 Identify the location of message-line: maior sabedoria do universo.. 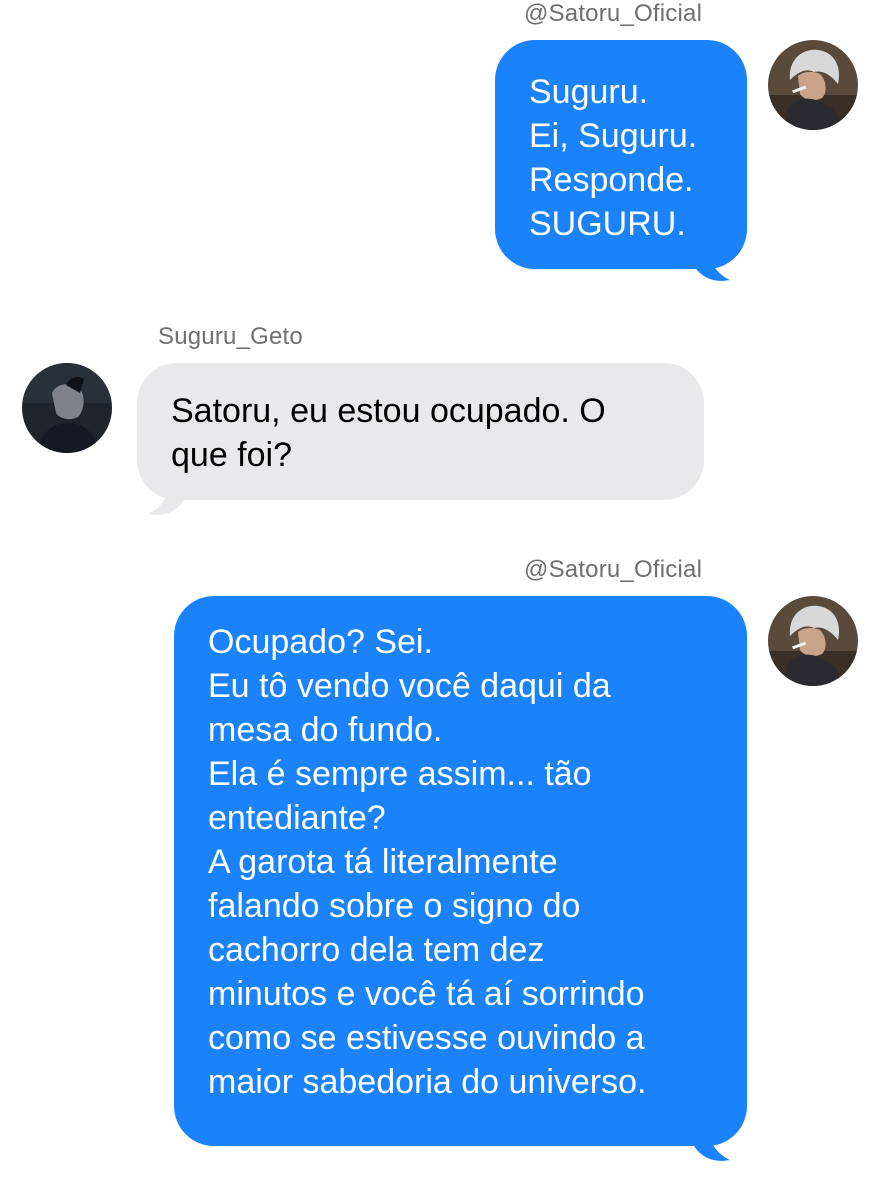
(427, 1082).